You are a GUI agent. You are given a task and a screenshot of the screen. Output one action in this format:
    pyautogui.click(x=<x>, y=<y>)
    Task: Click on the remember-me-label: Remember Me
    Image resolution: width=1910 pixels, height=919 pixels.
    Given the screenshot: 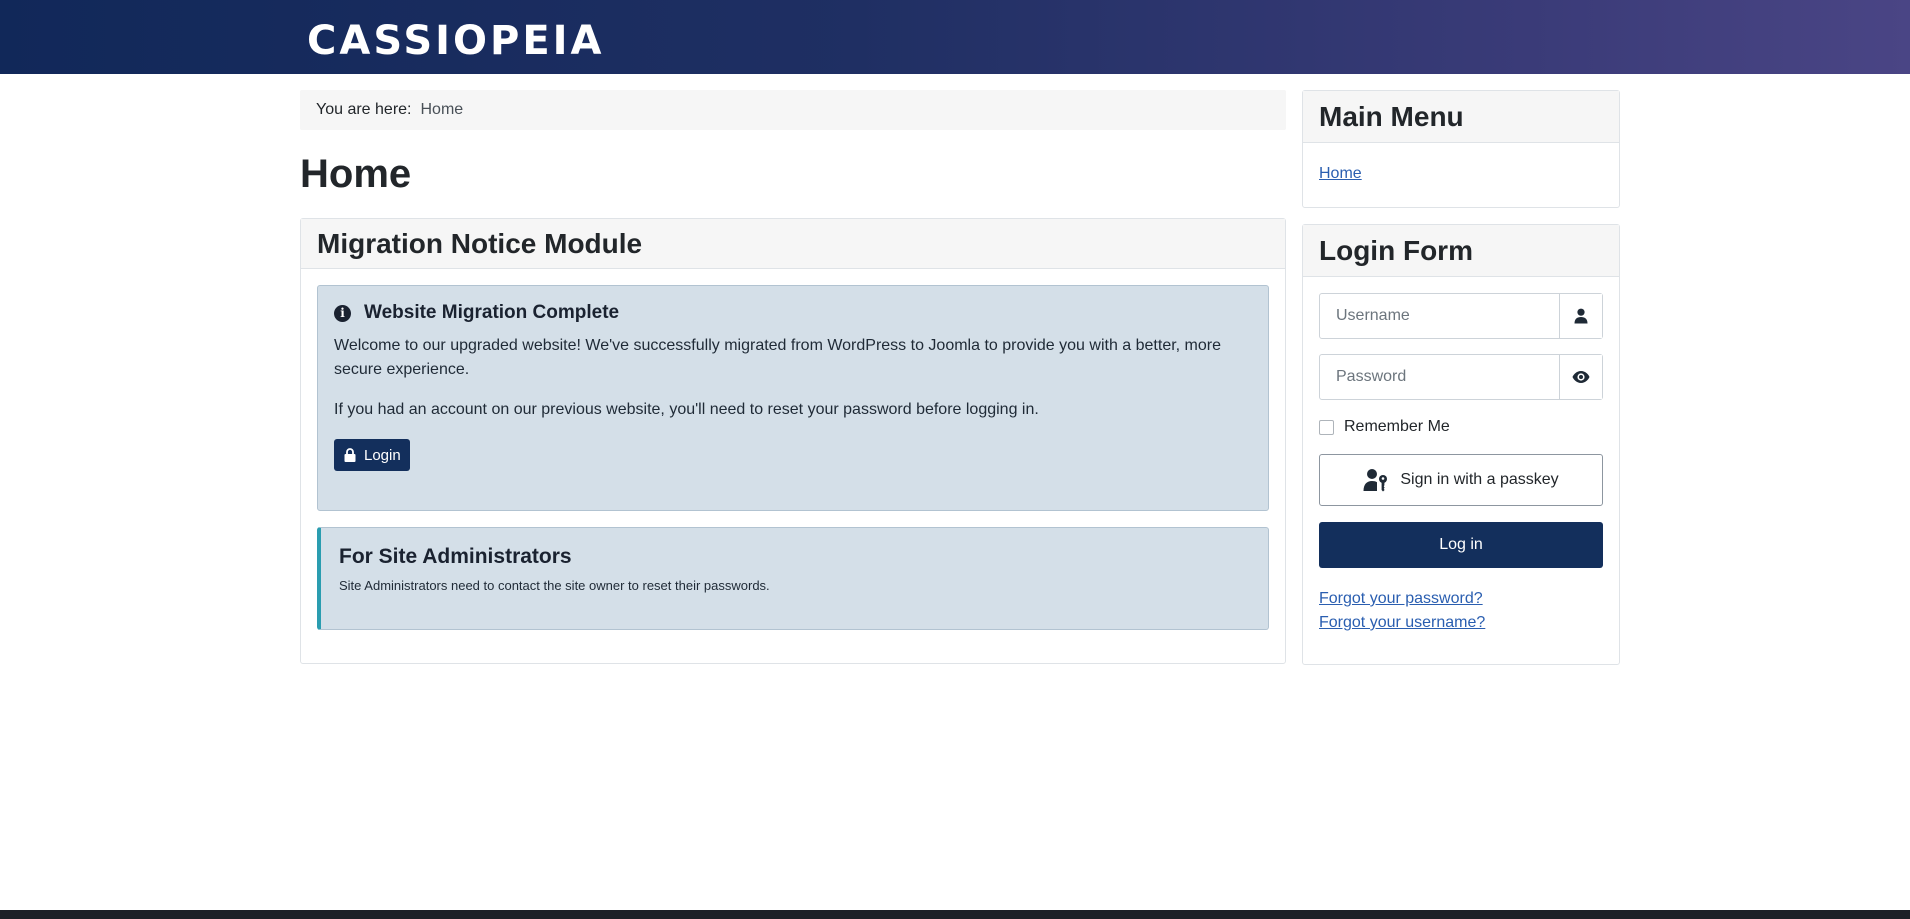 What is the action you would take?
    pyautogui.click(x=1397, y=427)
    